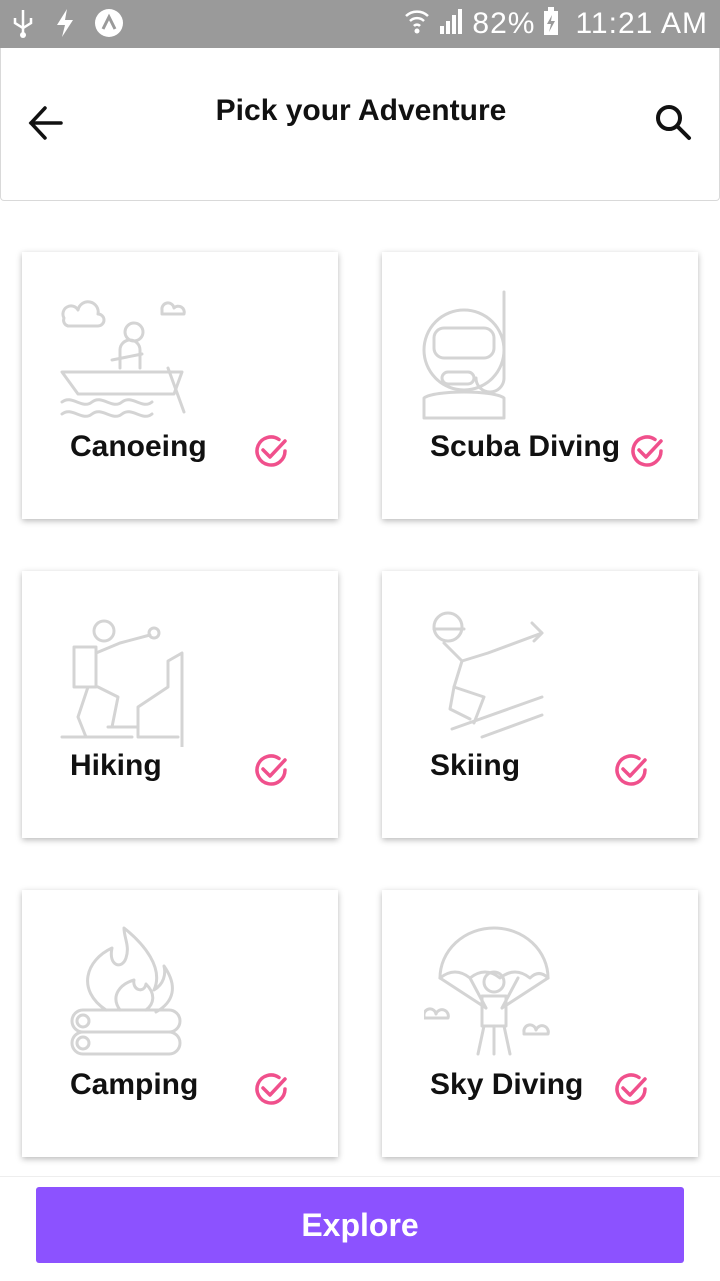  What do you see at coordinates (464, 355) in the screenshot?
I see `scuba-diver-icon` at bounding box center [464, 355].